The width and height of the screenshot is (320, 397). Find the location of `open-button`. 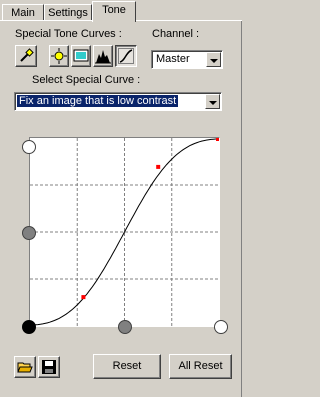

open-button is located at coordinates (25, 367).